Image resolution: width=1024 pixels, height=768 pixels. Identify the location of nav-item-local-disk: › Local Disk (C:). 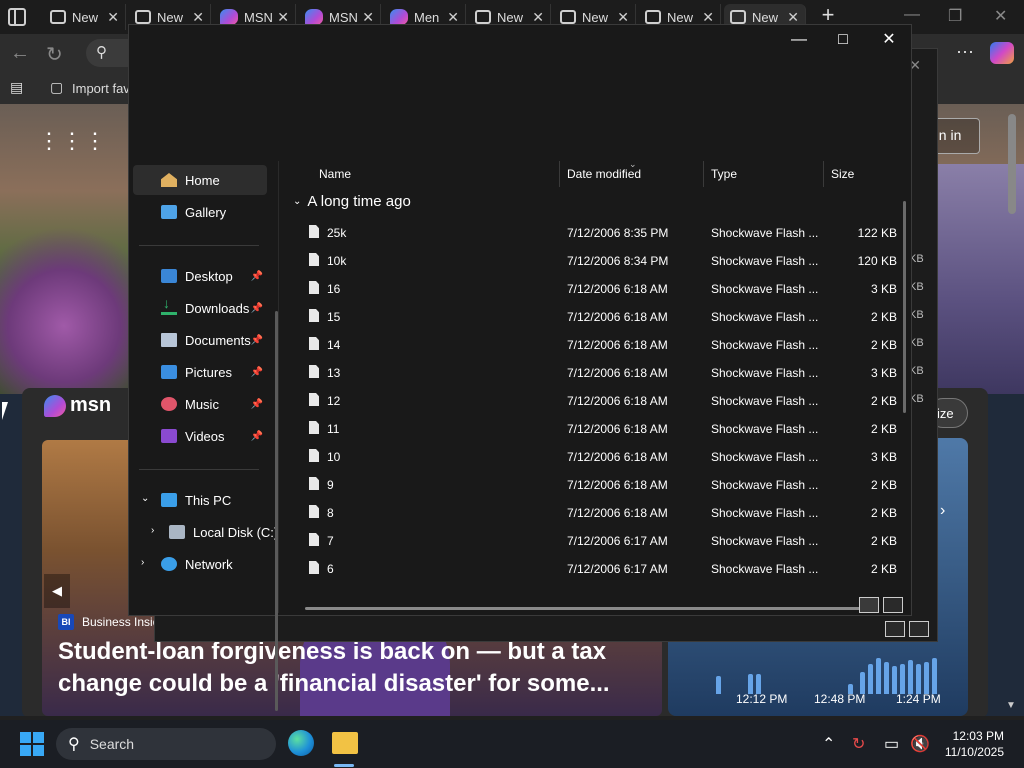
(205, 532).